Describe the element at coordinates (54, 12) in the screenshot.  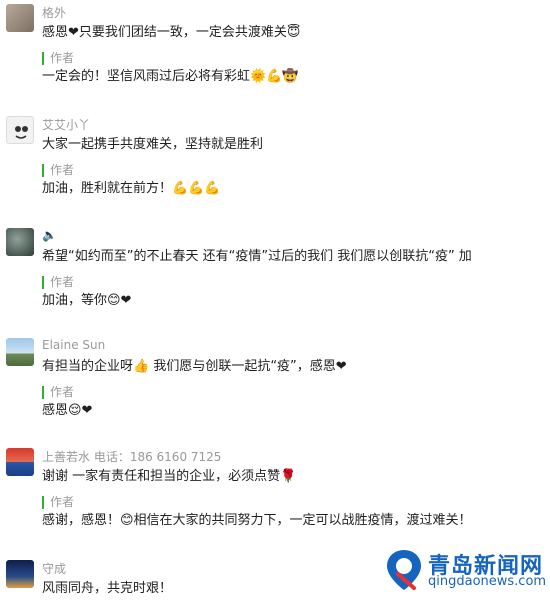
I see `commenter-name: 格外` at that location.